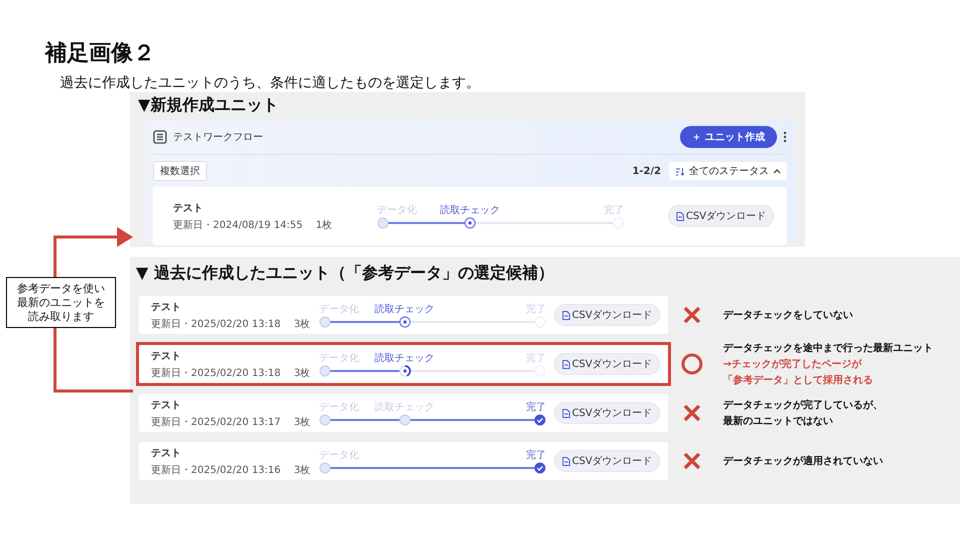 The width and height of the screenshot is (960, 540). What do you see at coordinates (680, 171) in the screenshot?
I see `sort-icon` at bounding box center [680, 171].